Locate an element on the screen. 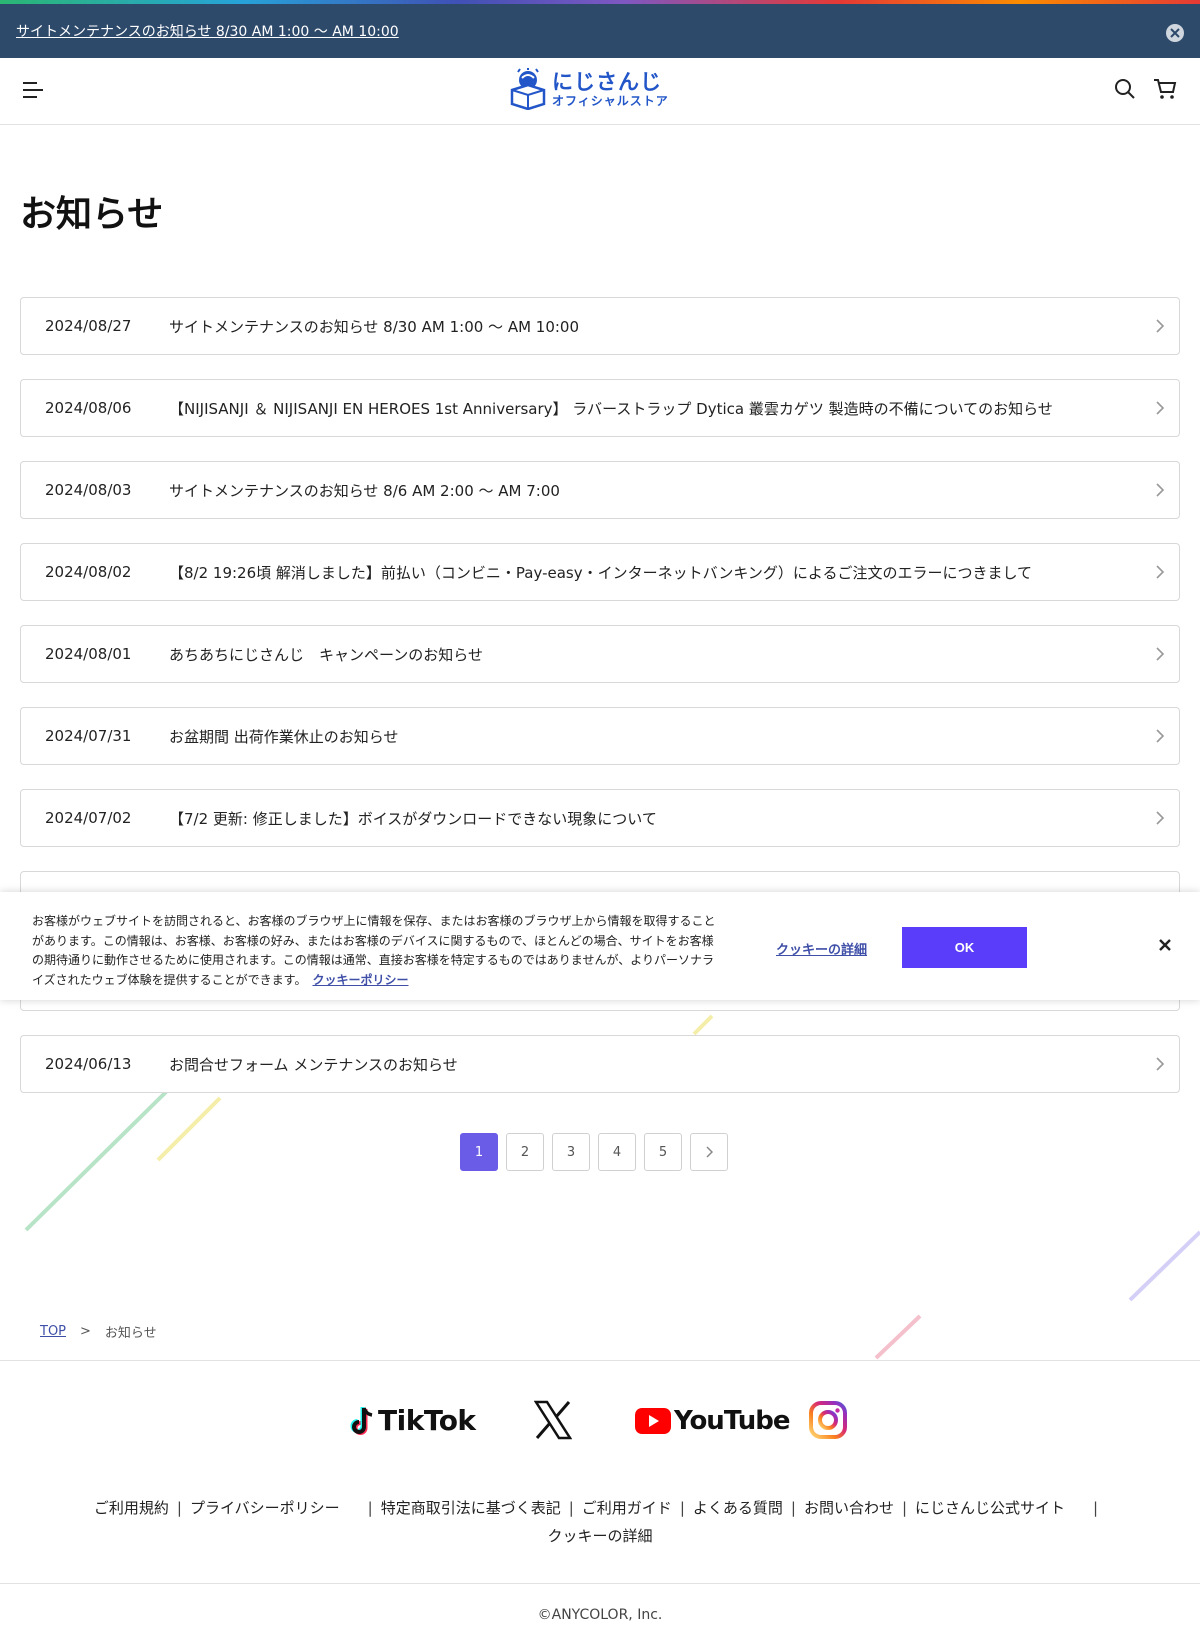  cookie-ok-button: OK is located at coordinates (964, 947).